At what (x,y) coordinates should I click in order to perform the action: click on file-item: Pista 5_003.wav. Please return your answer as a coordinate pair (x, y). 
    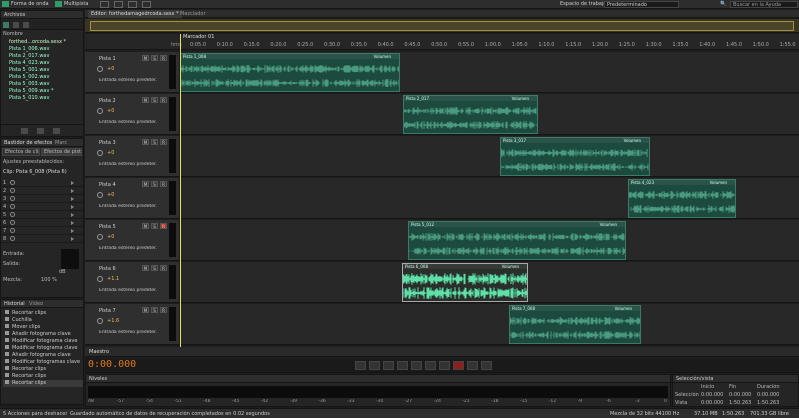
    Looking at the image, I should click on (43, 84).